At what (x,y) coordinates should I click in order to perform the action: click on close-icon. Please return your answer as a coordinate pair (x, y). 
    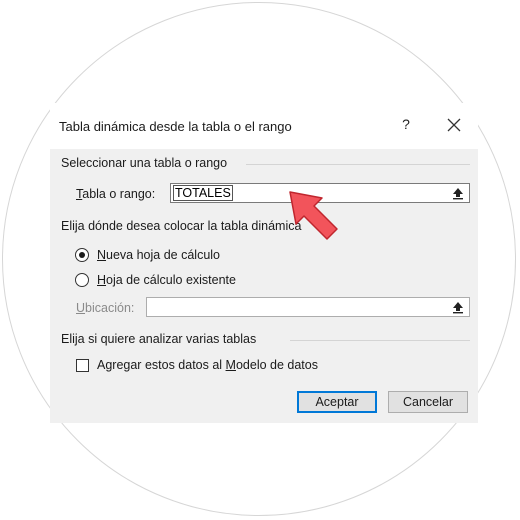
    Looking at the image, I should click on (454, 125).